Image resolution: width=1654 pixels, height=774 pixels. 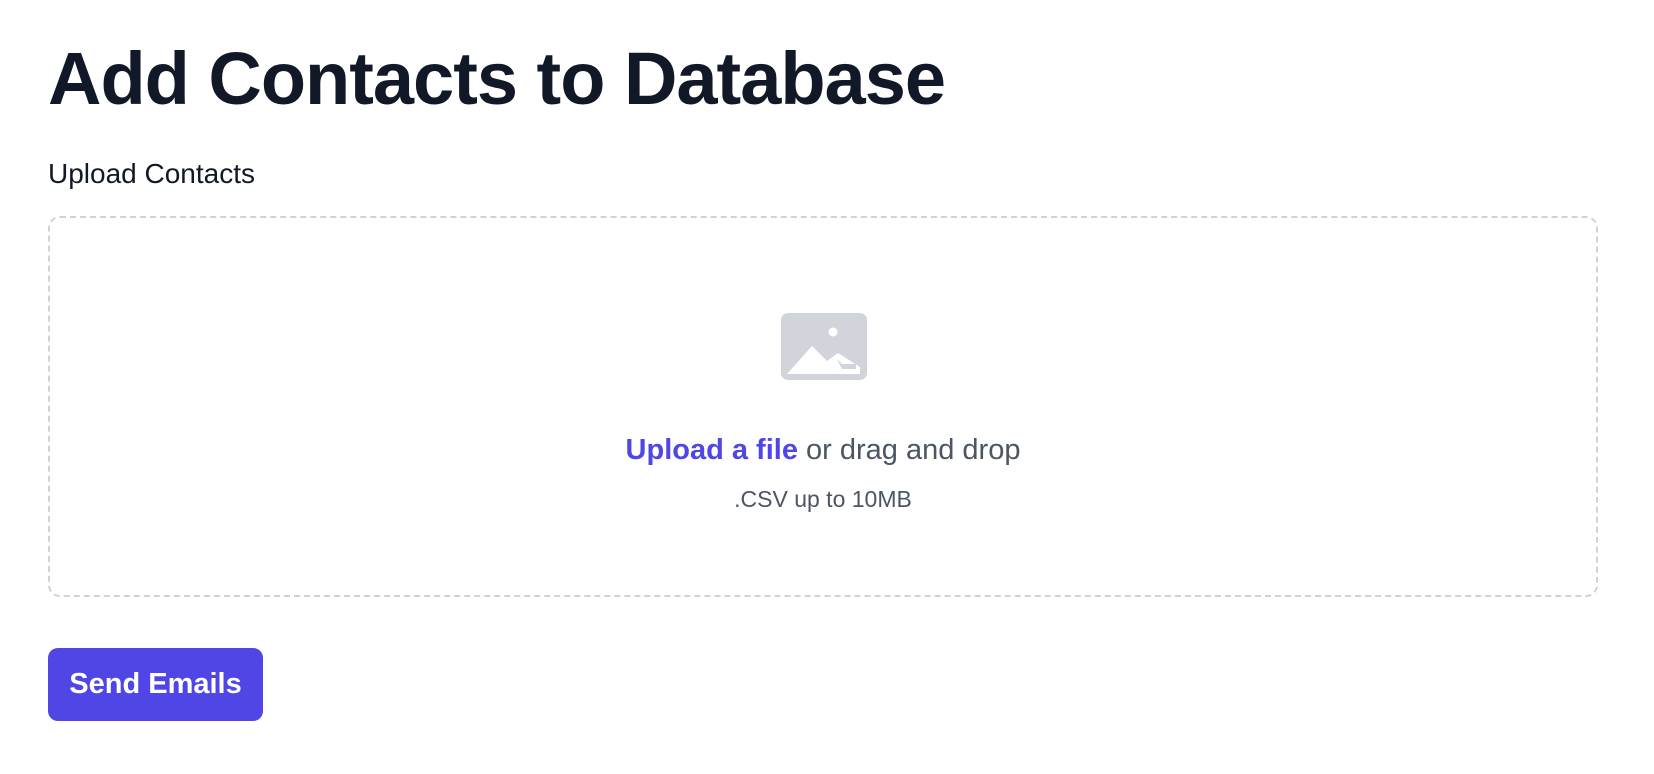 I want to click on image-icon, so click(x=824, y=346).